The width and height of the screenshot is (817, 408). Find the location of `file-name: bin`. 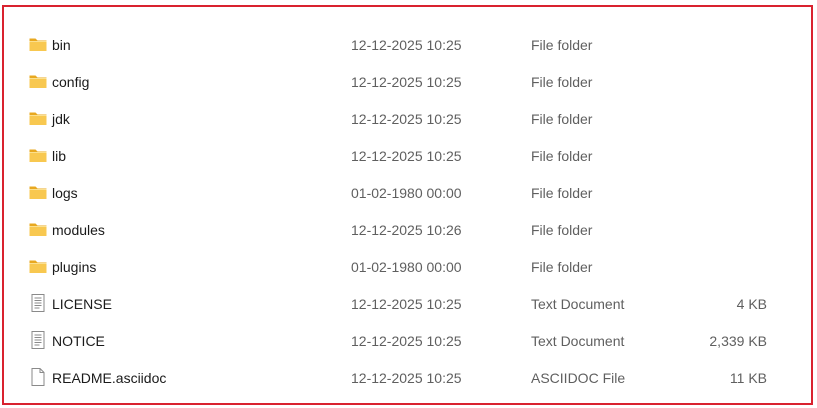

file-name: bin is located at coordinates (61, 45).